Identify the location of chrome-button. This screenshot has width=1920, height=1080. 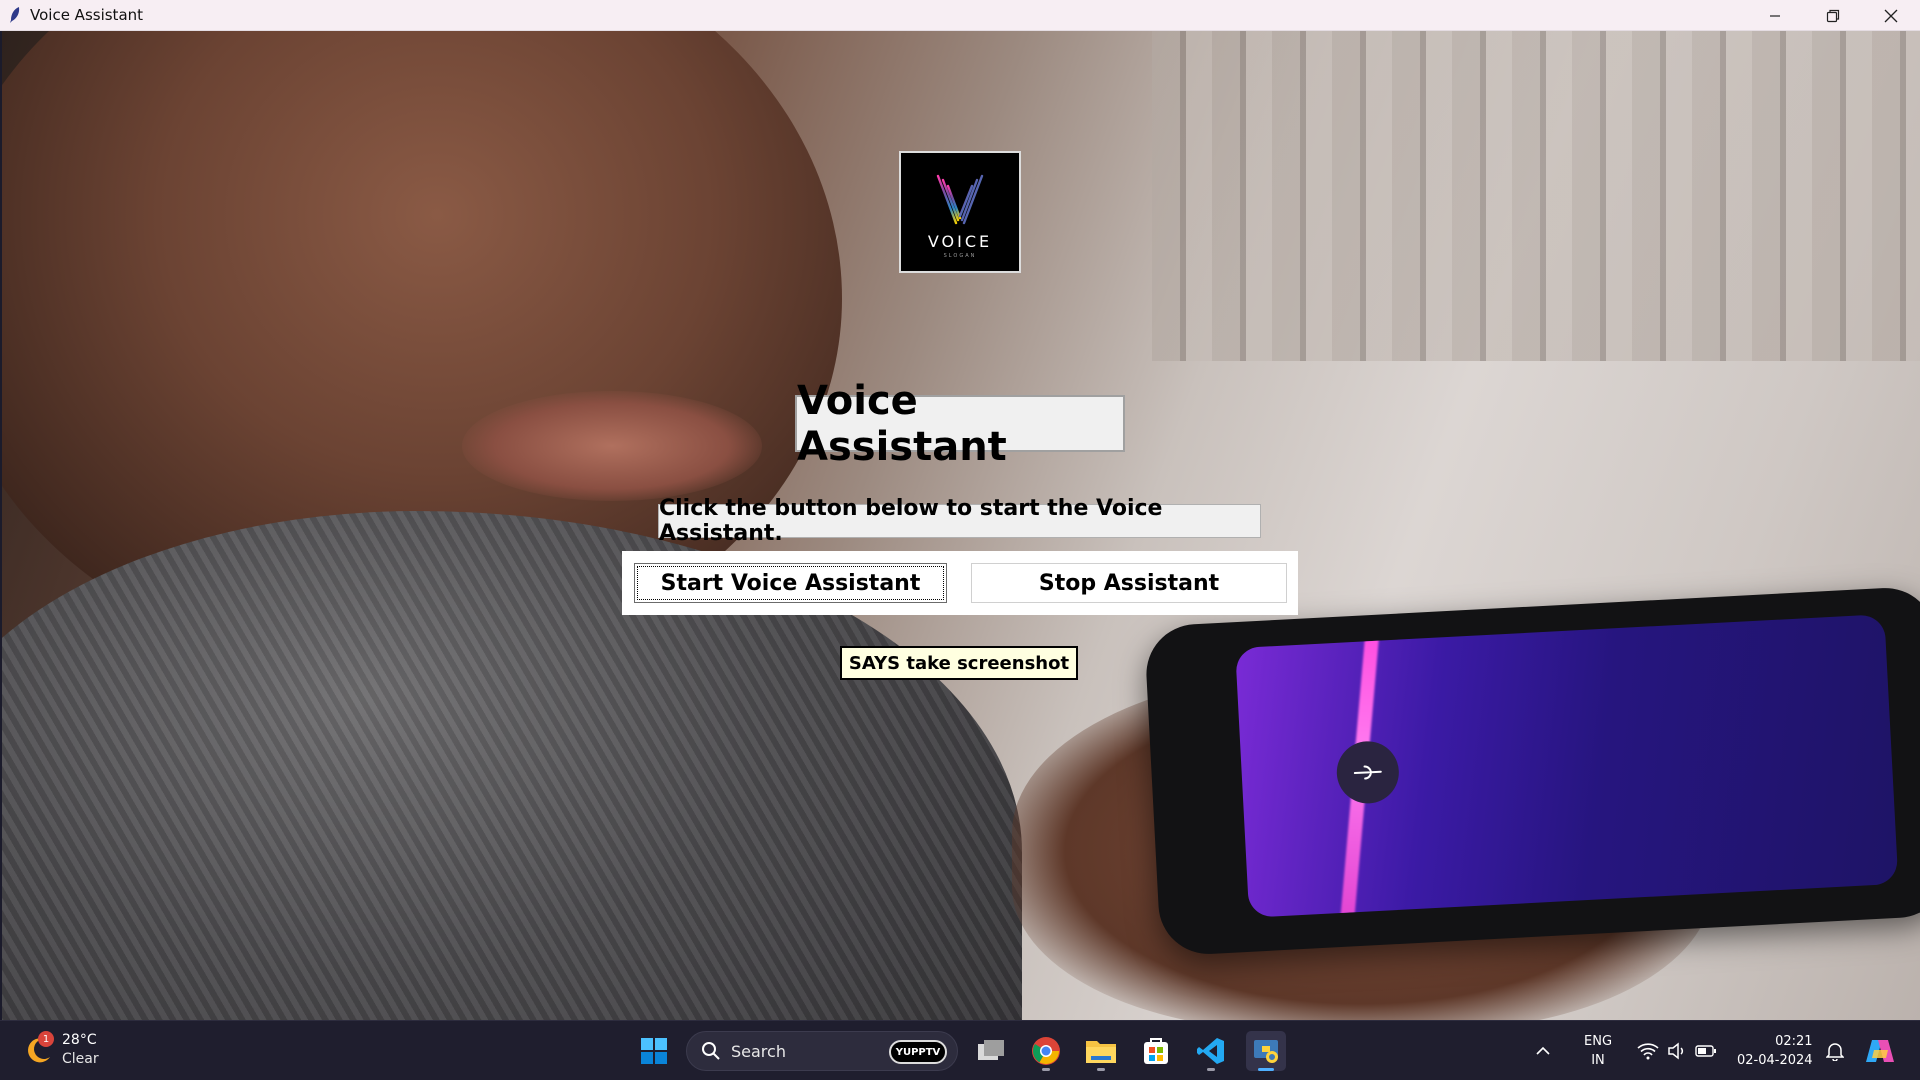
(1046, 1051).